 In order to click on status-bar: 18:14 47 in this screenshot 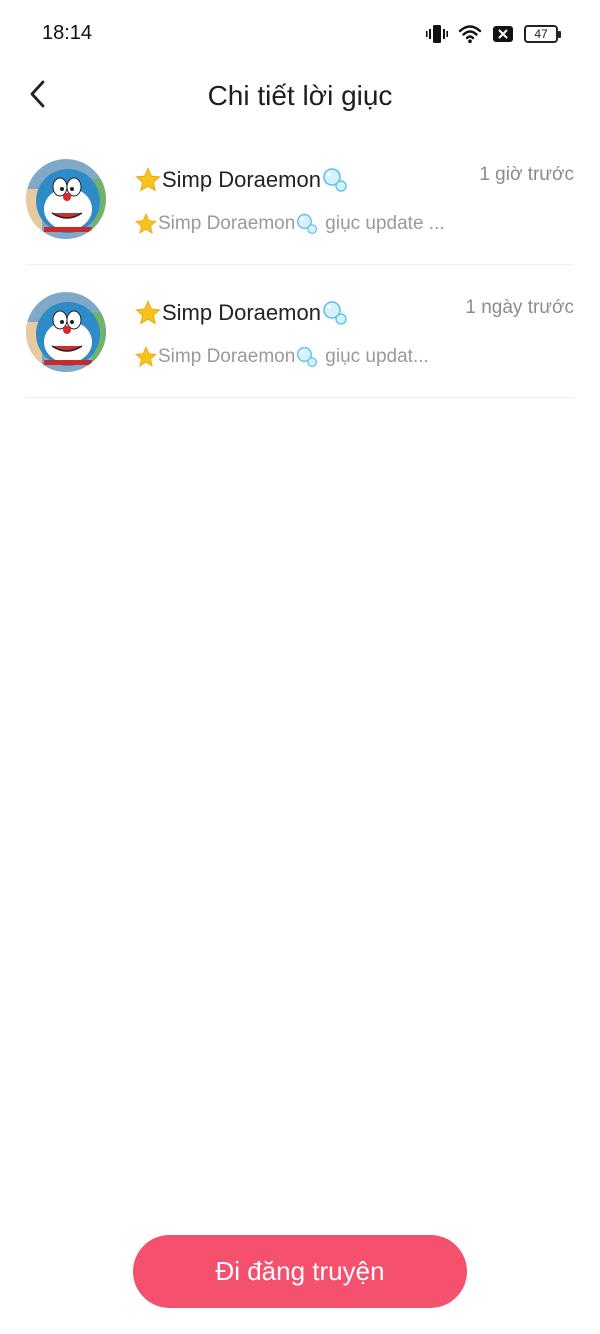, I will do `click(300, 34)`.